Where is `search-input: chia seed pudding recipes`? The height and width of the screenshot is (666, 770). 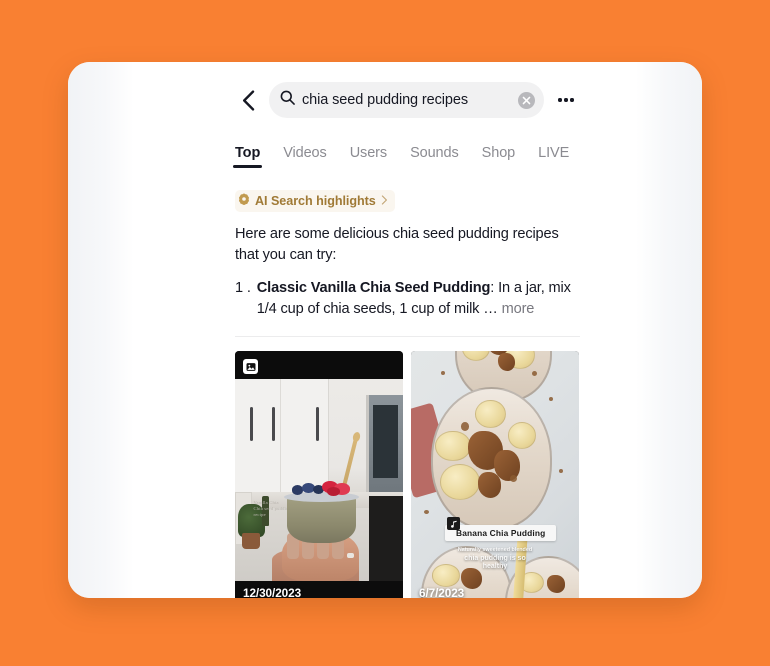
search-input: chia seed pudding recipes is located at coordinates (406, 100).